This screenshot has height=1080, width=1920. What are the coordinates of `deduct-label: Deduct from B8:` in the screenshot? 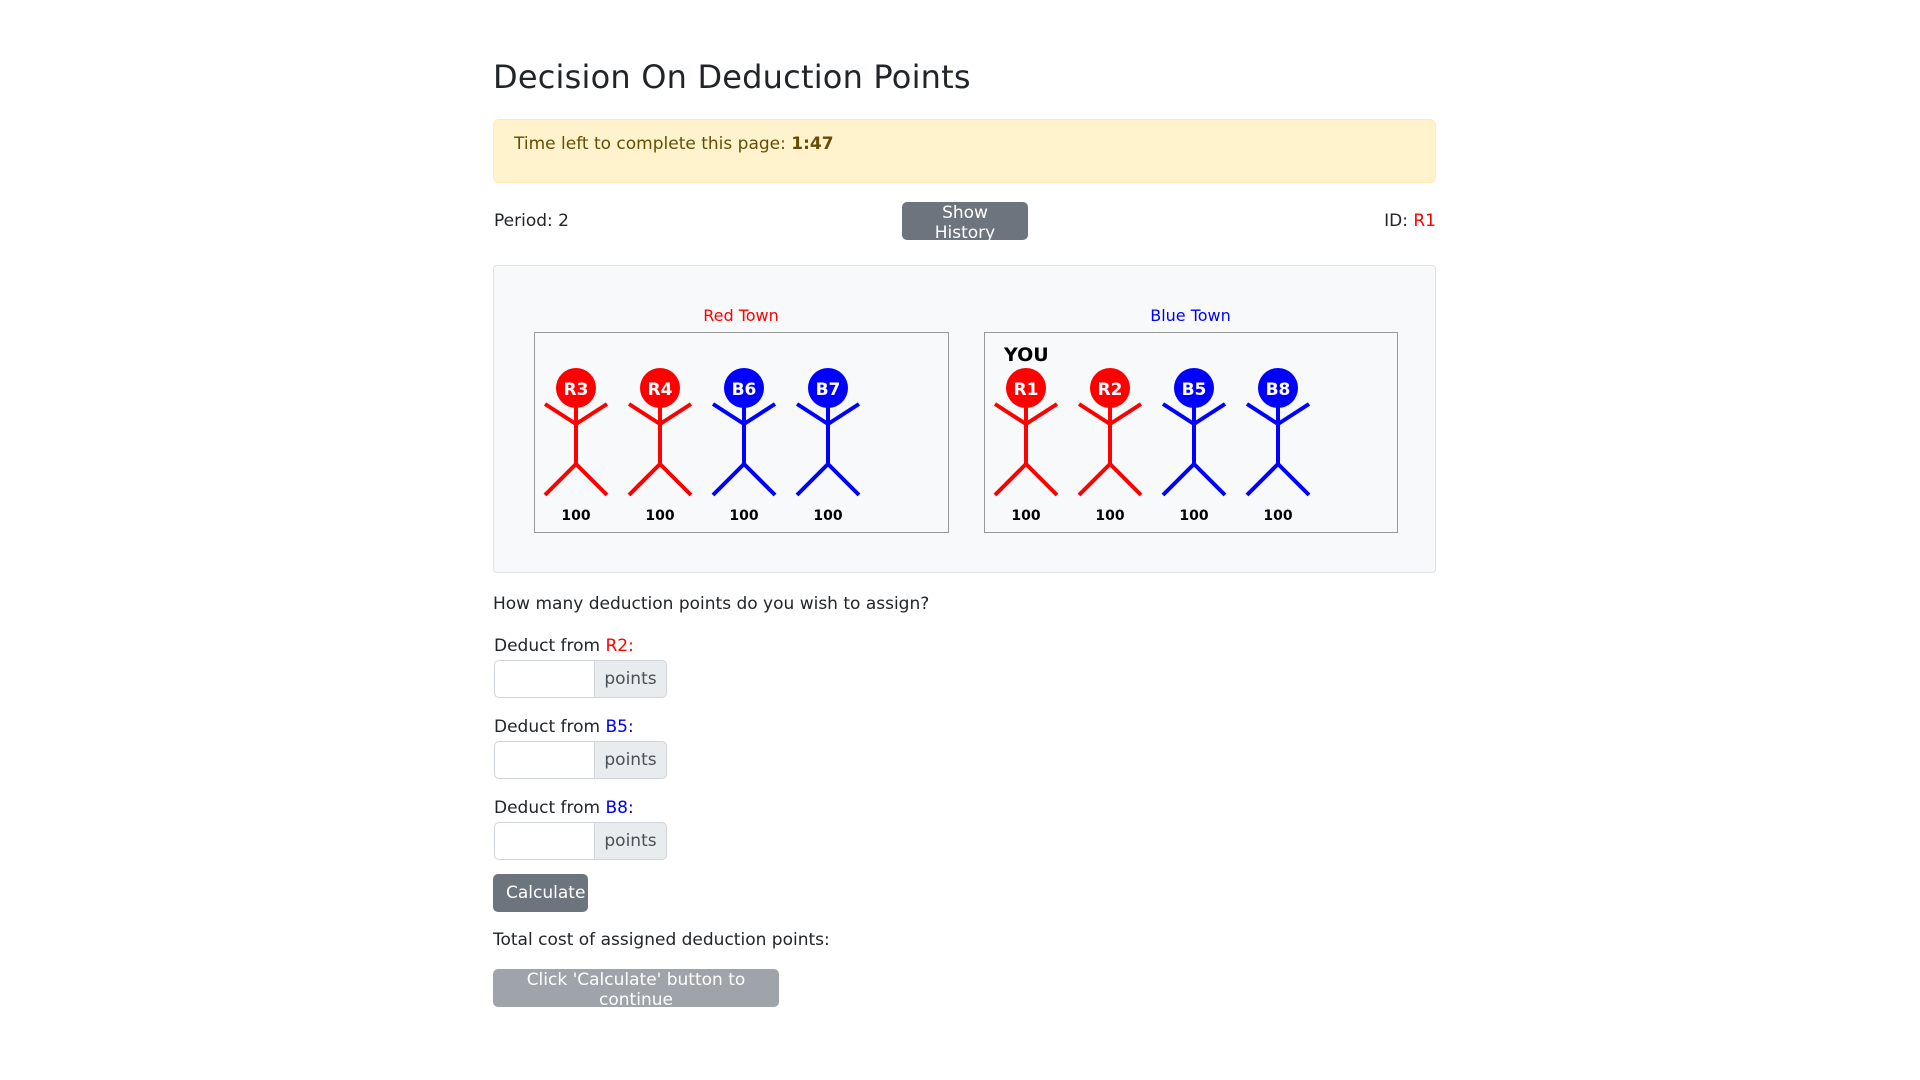 It's located at (584, 808).